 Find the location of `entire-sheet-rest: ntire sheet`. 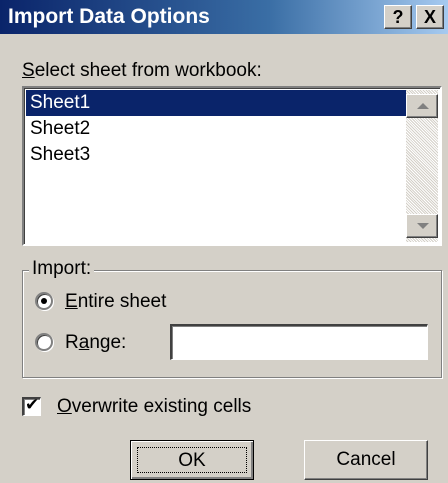

entire-sheet-rest: ntire sheet is located at coordinates (122, 301).